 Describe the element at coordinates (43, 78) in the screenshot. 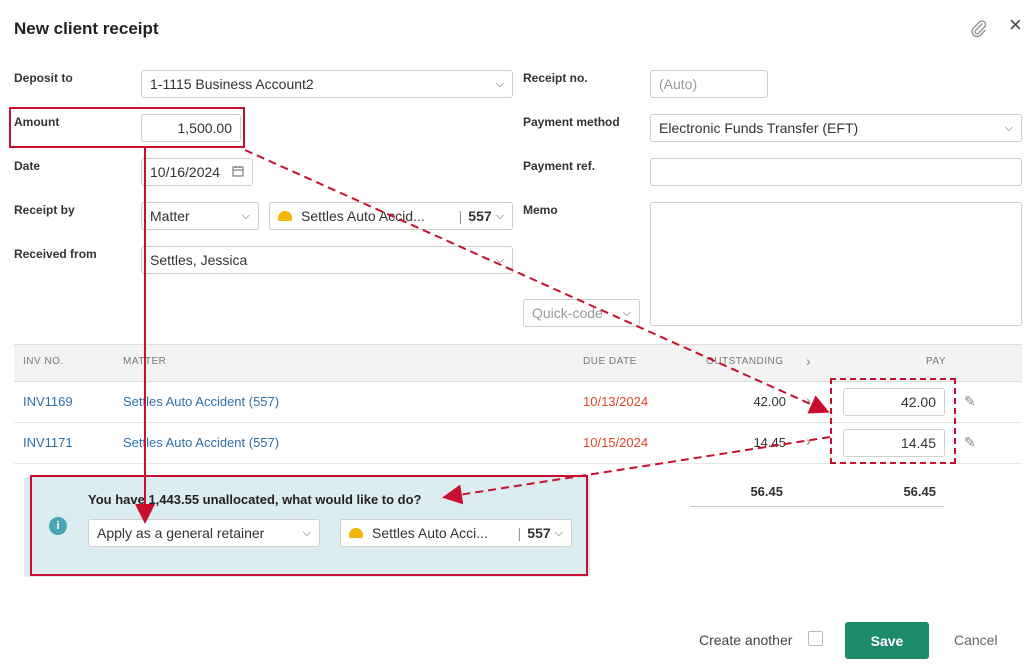

I see `deposit-to-label: Deposit to` at that location.